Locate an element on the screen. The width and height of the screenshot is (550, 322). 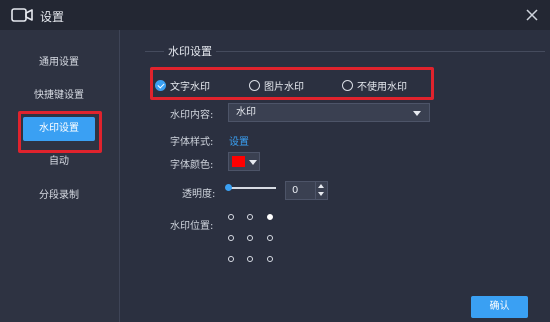
position-top-right is located at coordinates (270, 217).